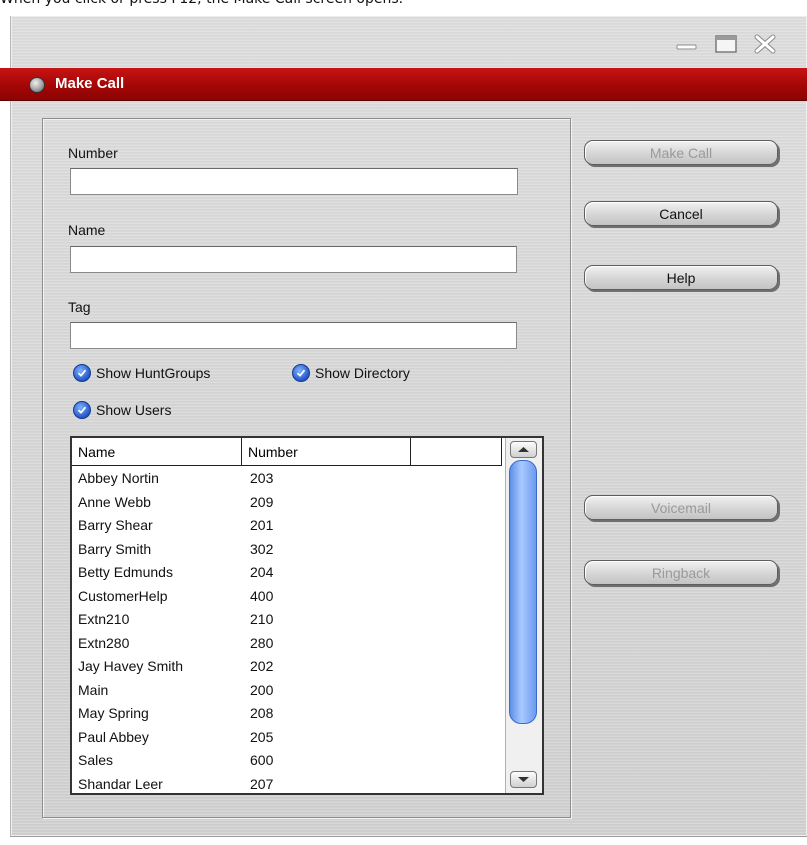 The height and width of the screenshot is (845, 807). Describe the element at coordinates (262, 736) in the screenshot. I see `contact-number: 205` at that location.